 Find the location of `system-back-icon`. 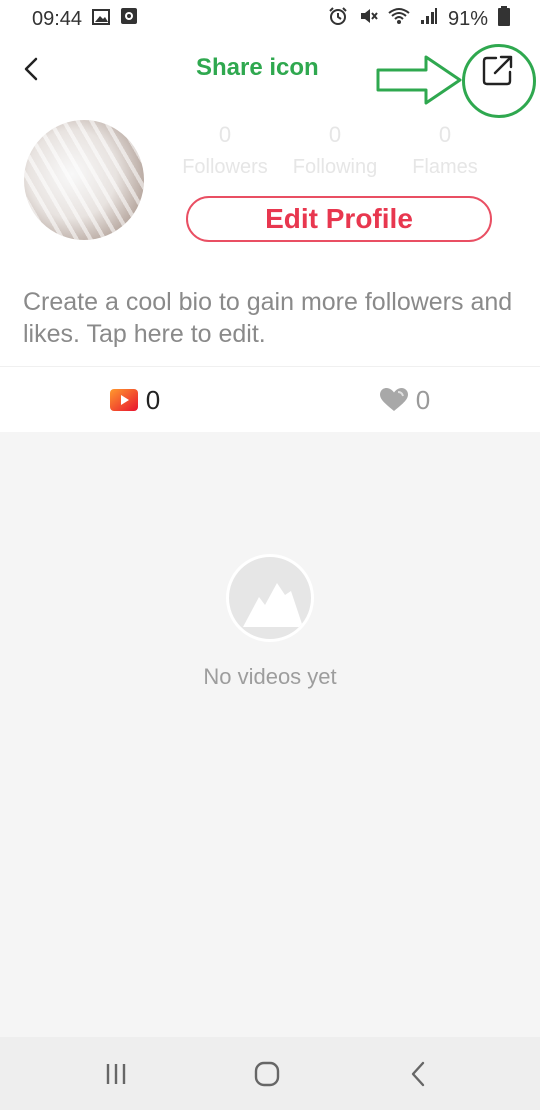

system-back-icon is located at coordinates (418, 1074).